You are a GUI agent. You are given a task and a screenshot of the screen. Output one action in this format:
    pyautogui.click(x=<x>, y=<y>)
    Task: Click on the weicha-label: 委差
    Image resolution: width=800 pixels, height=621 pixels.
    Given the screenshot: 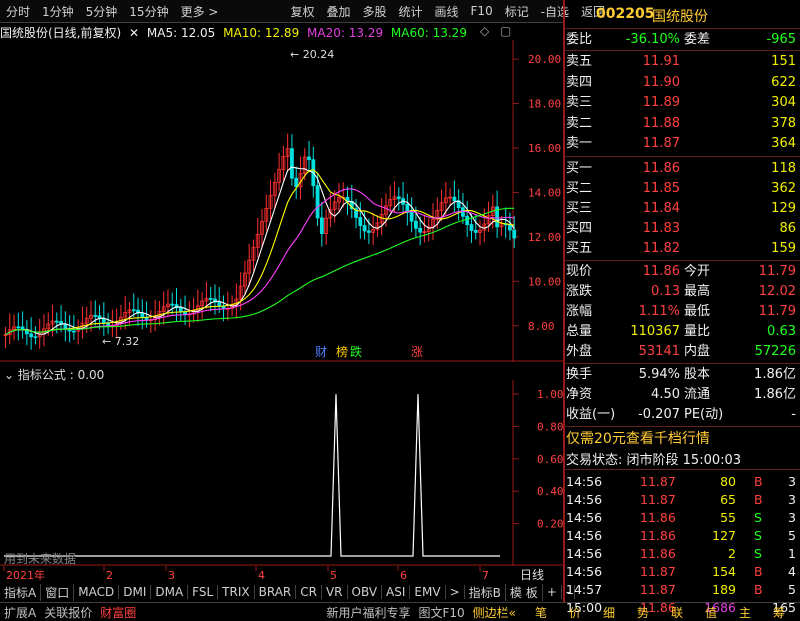 What is the action you would take?
    pyautogui.click(x=697, y=39)
    